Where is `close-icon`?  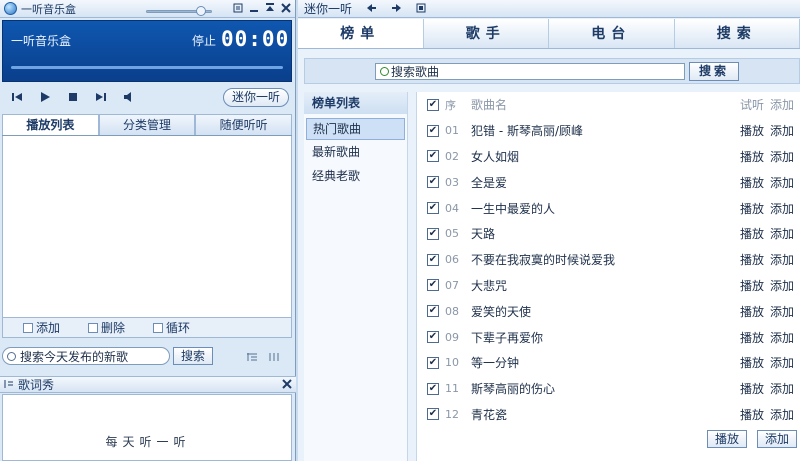
close-icon is located at coordinates (286, 8).